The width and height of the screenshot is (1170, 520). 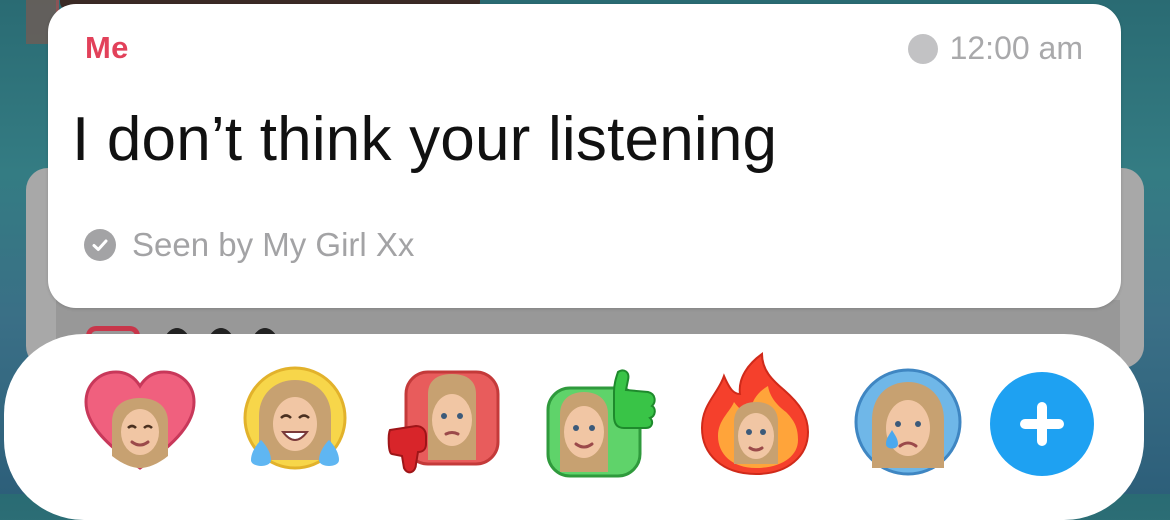 What do you see at coordinates (756, 416) in the screenshot?
I see `fire-bitmoji-icon` at bounding box center [756, 416].